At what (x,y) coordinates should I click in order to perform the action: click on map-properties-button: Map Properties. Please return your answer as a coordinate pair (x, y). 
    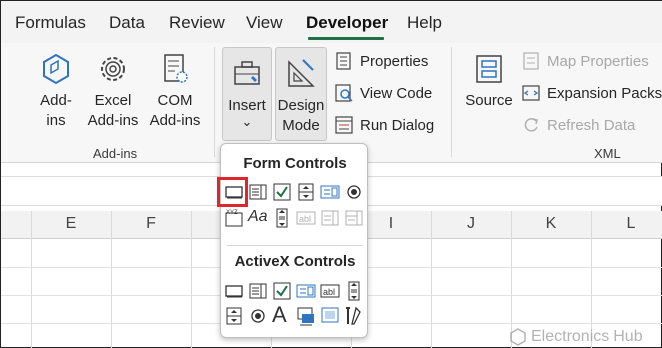
    Looking at the image, I should click on (585, 61).